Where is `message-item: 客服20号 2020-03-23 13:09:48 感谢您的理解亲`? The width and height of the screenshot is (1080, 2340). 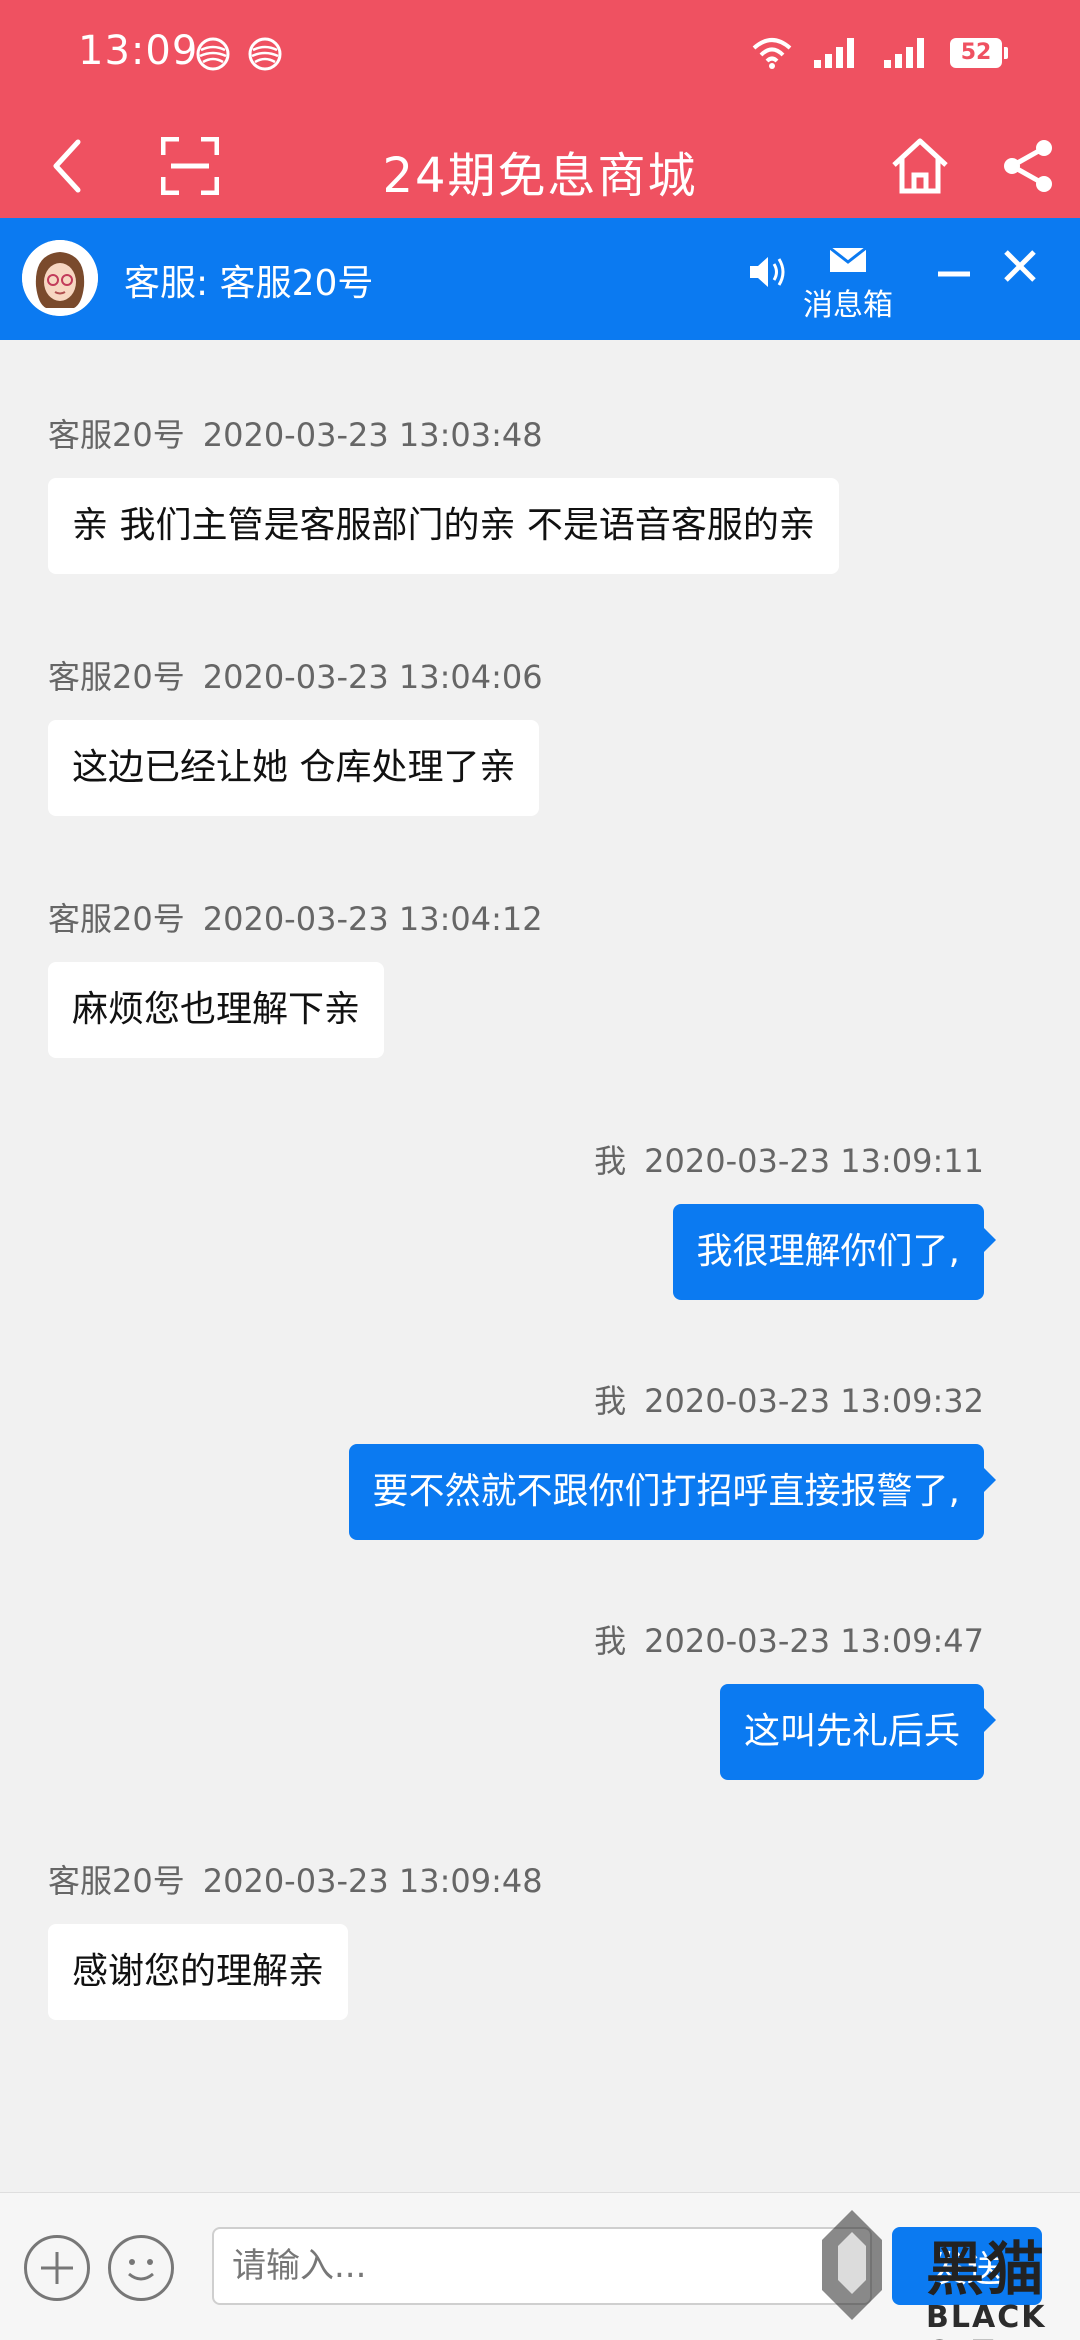 message-item: 客服20号 2020-03-23 13:09:48 感谢您的理解亲 is located at coordinates (295, 1938).